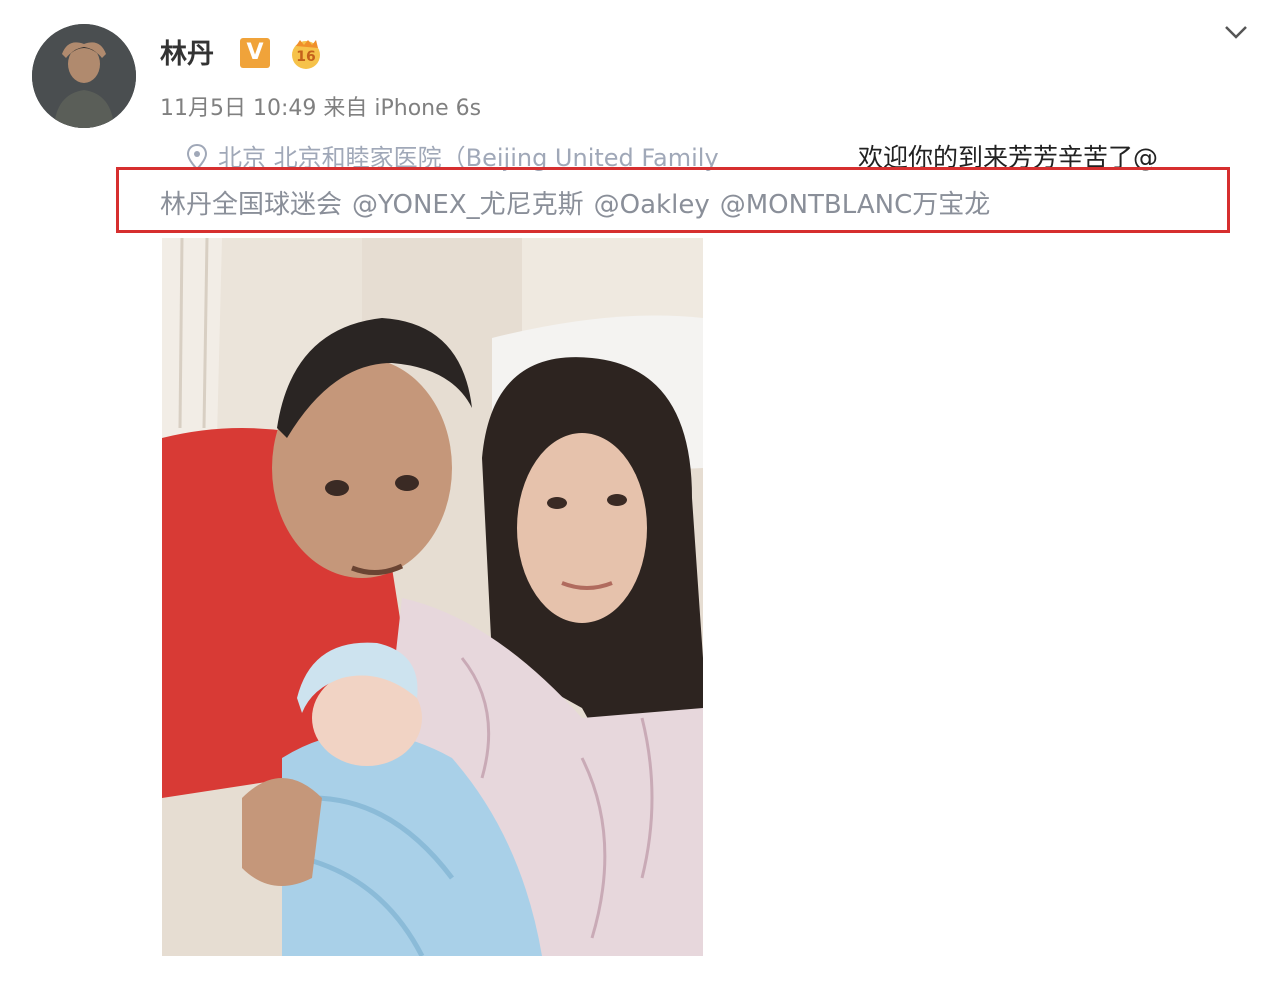 This screenshot has height=984, width=1278. I want to click on mention-oakley: @Oakley, so click(652, 205).